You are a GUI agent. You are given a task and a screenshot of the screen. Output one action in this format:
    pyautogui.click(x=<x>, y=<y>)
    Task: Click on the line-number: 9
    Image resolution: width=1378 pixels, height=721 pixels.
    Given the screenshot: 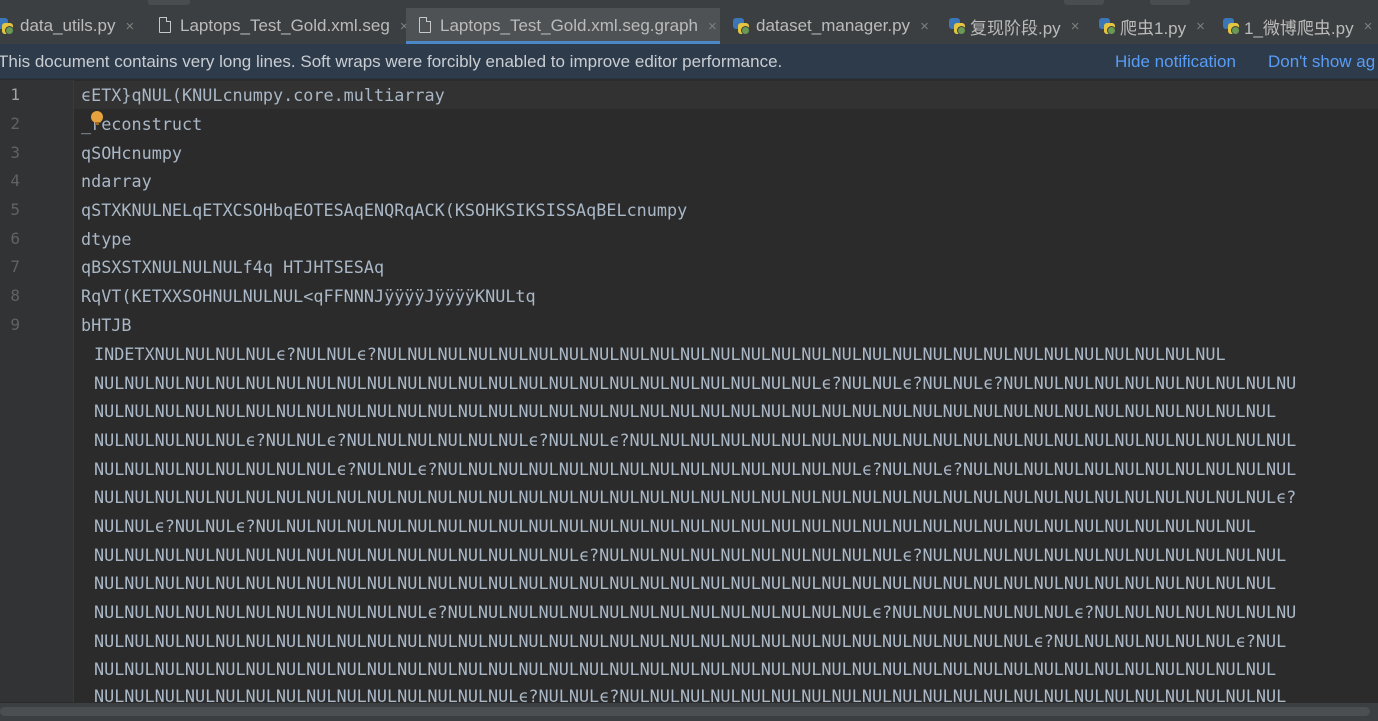 What is the action you would take?
    pyautogui.click(x=15, y=324)
    